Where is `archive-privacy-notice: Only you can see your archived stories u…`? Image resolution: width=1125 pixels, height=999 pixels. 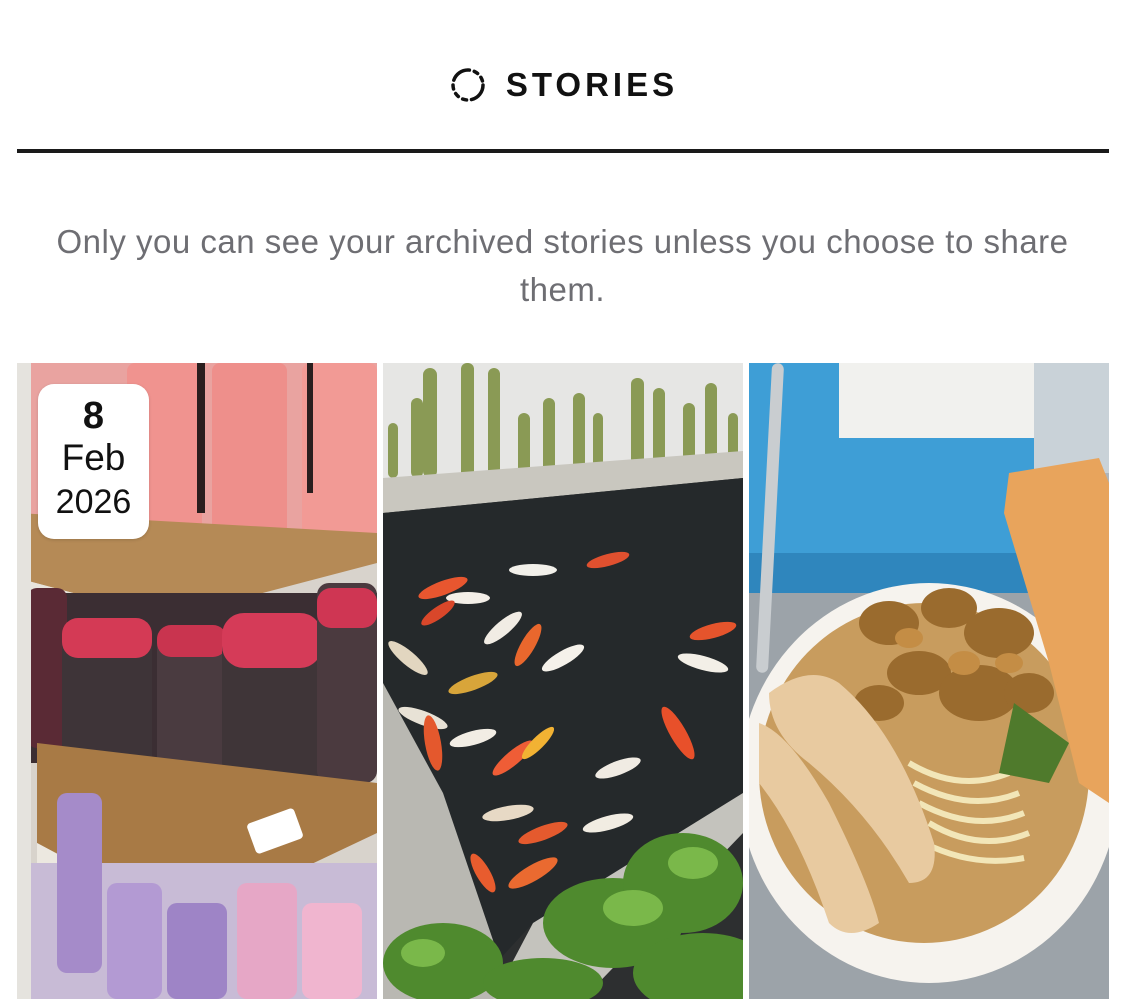
archive-privacy-notice: Only you can see your archived stories u… is located at coordinates (562, 265).